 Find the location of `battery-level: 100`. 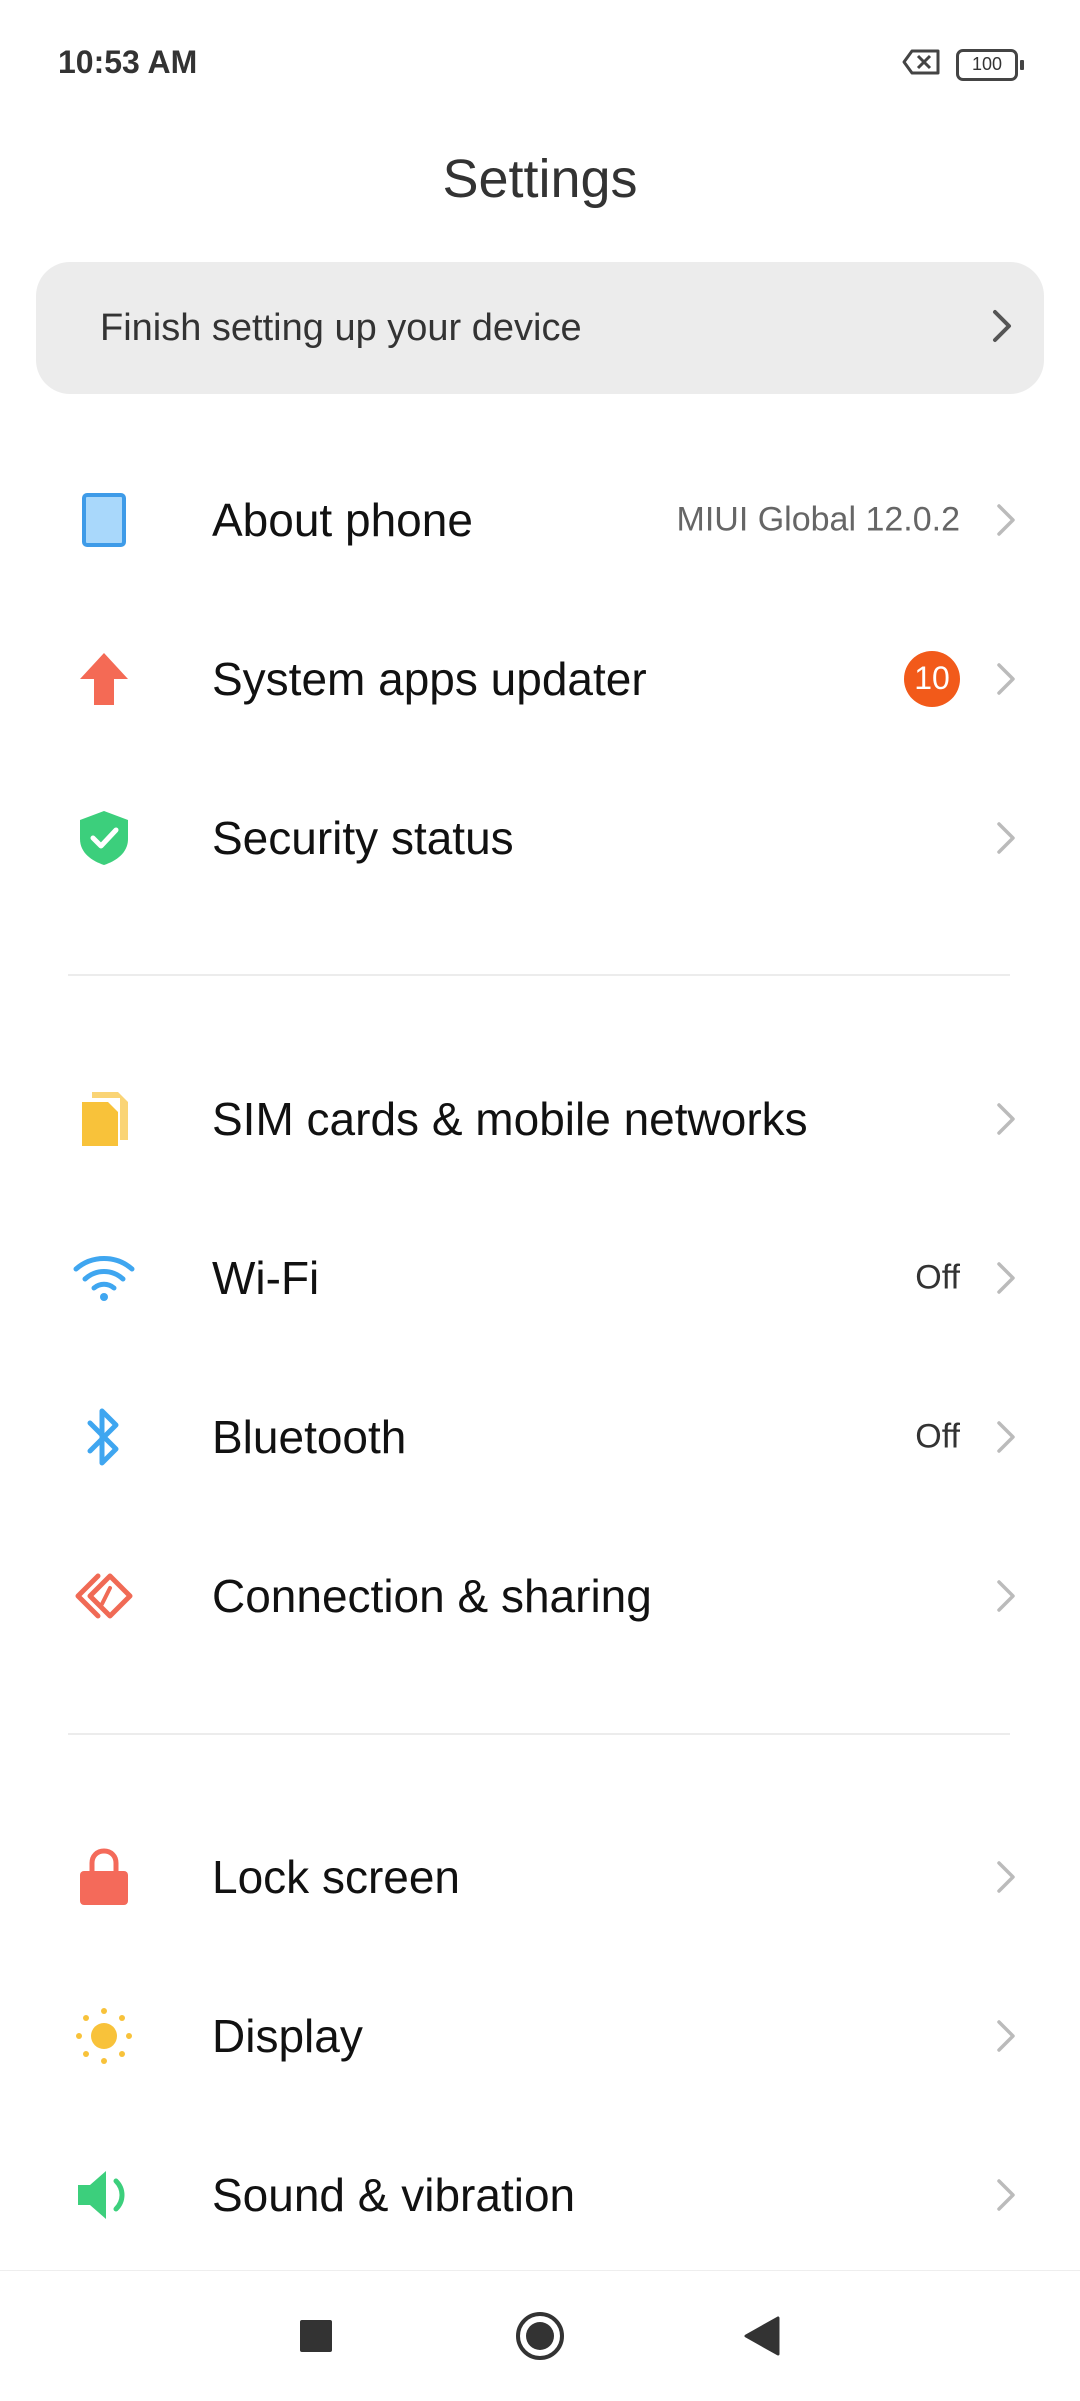

battery-level: 100 is located at coordinates (987, 64).